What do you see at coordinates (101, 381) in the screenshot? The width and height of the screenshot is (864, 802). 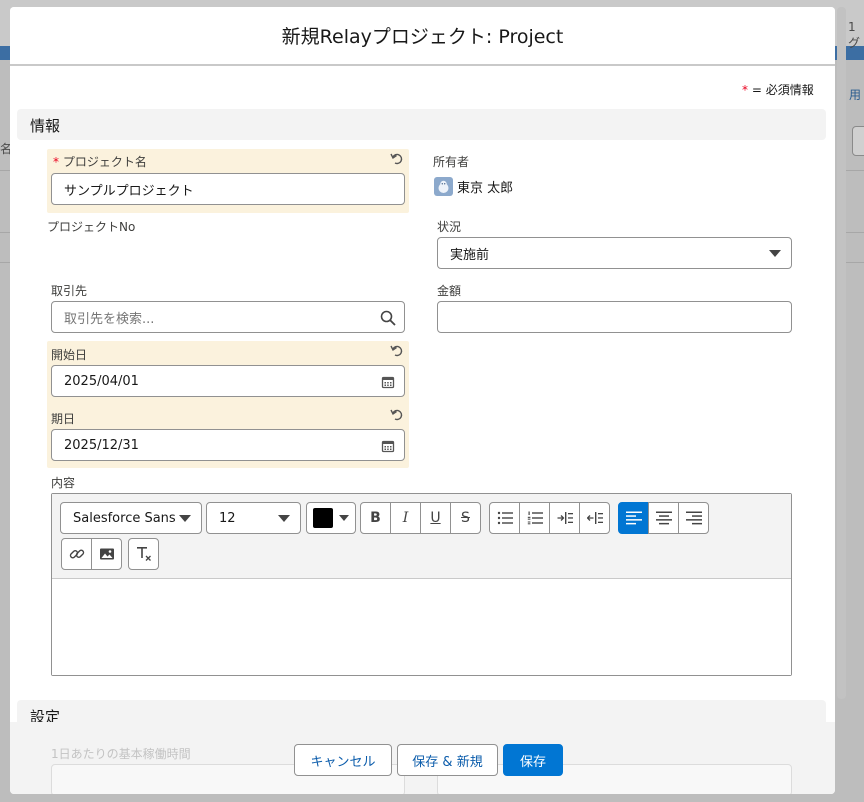 I see `start-date-value: 2025/04/01` at bounding box center [101, 381].